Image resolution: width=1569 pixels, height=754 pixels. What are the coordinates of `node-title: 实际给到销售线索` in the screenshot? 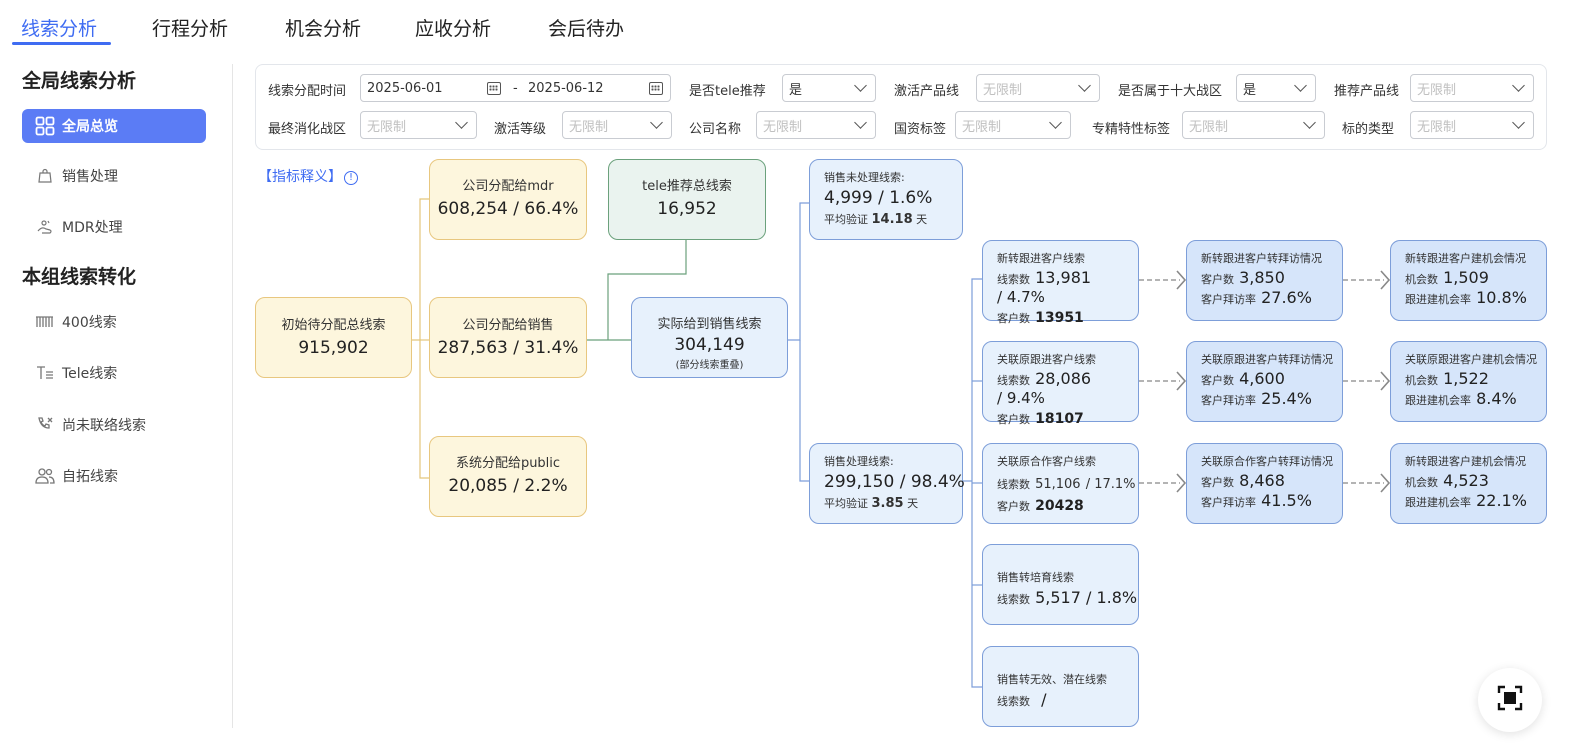 It's located at (709, 324).